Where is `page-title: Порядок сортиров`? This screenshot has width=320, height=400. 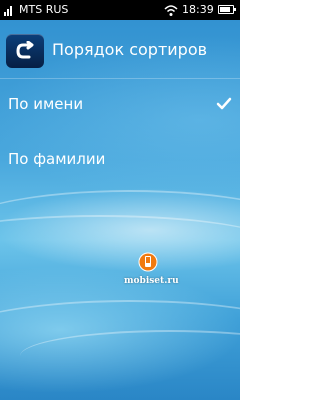 page-title: Порядок сортиров is located at coordinates (130, 49).